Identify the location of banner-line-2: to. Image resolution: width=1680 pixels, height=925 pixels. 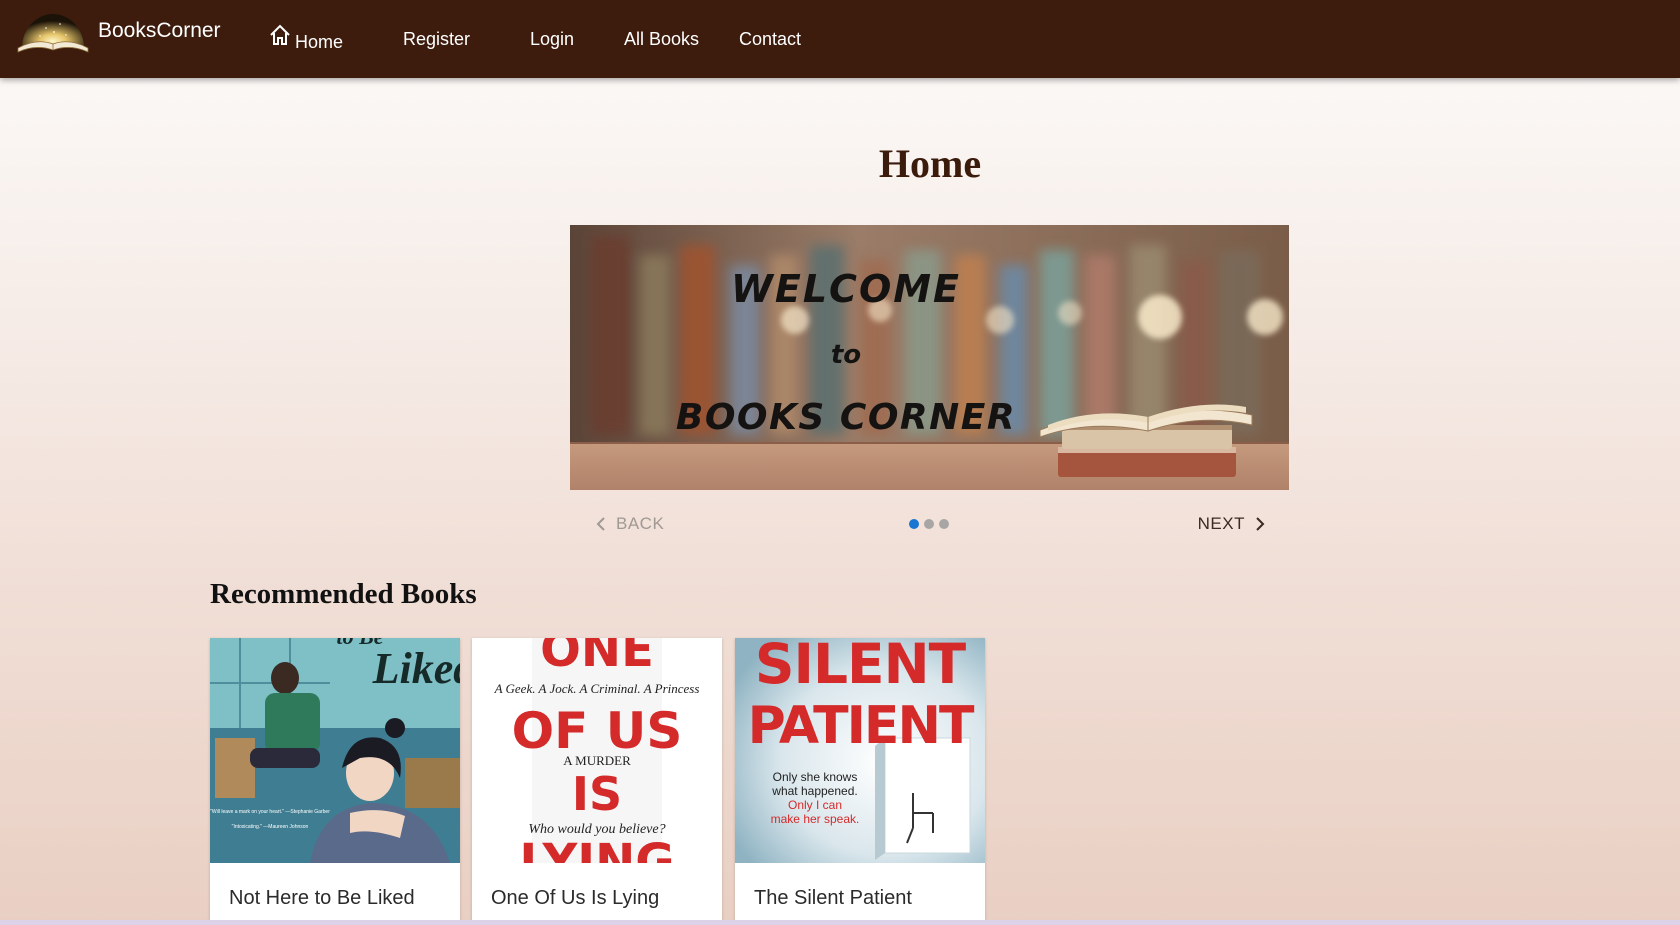
(846, 355).